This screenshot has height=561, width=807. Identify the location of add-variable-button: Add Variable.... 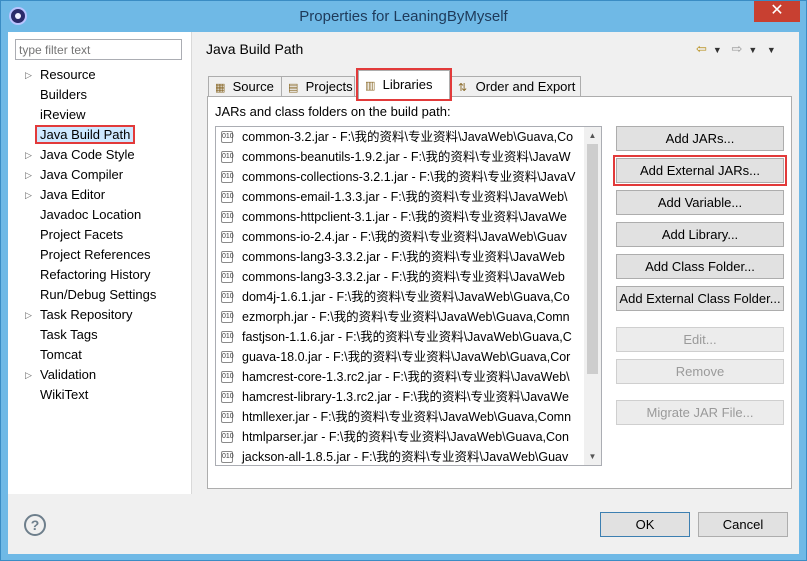
(700, 202).